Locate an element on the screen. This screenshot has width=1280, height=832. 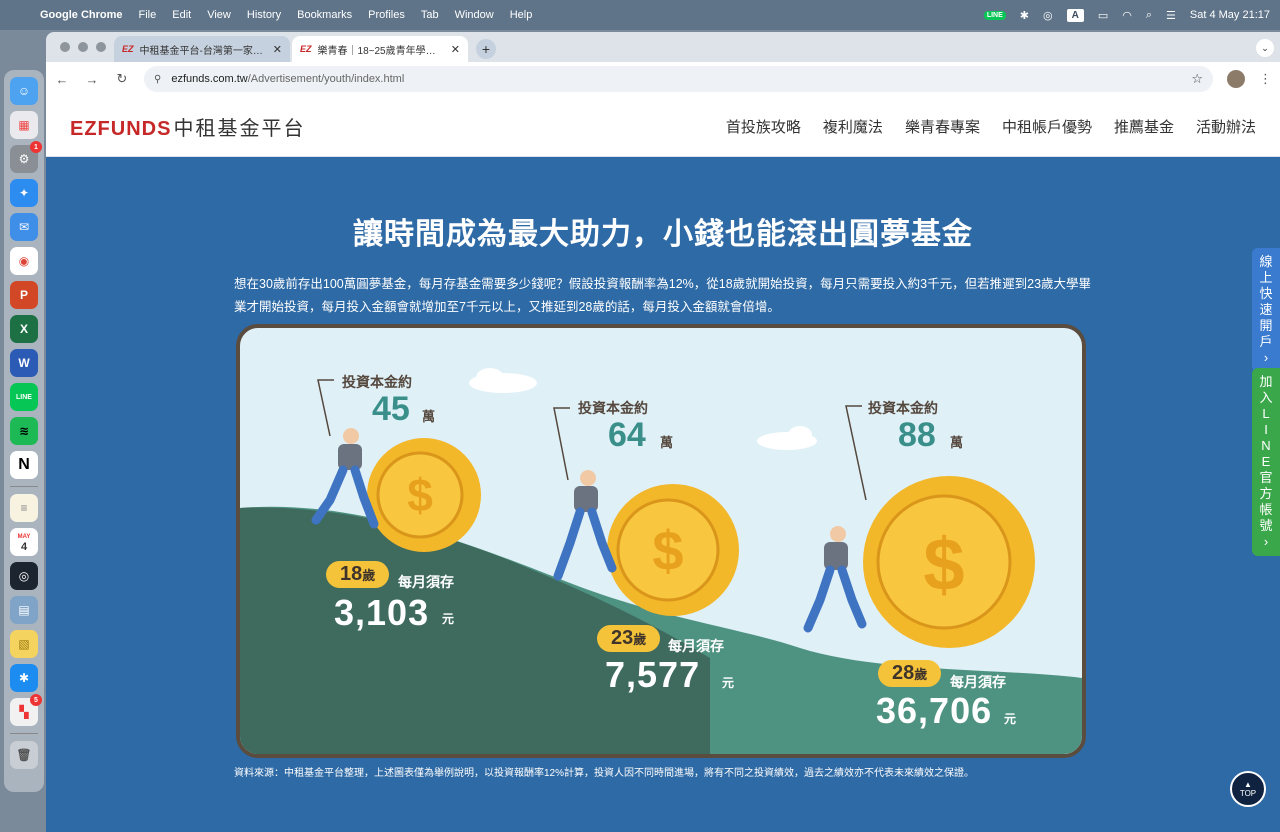
quicktime-icon: ◎ is located at coordinates (24, 576).